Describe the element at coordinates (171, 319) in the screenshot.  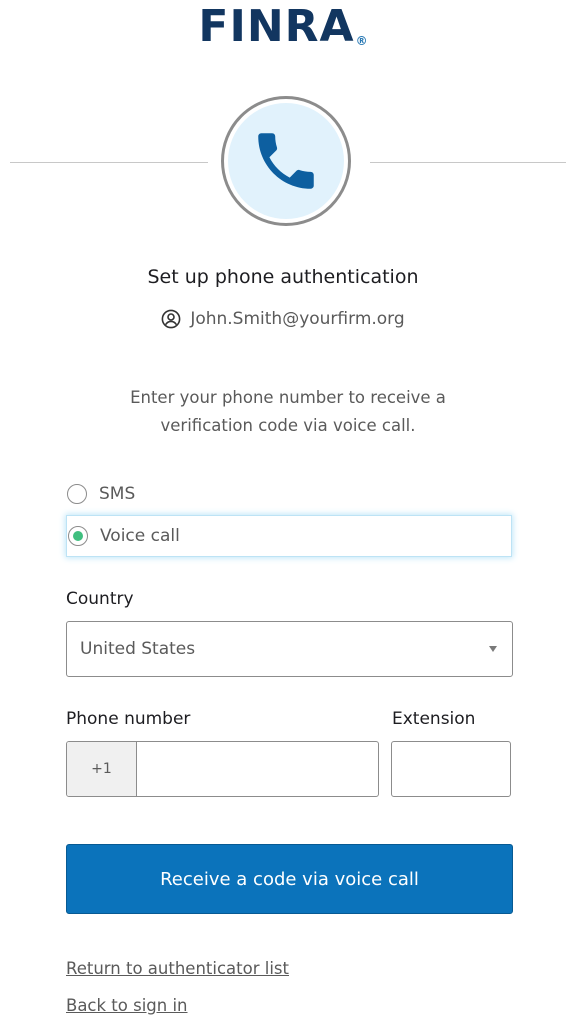
I see `user-icon` at that location.